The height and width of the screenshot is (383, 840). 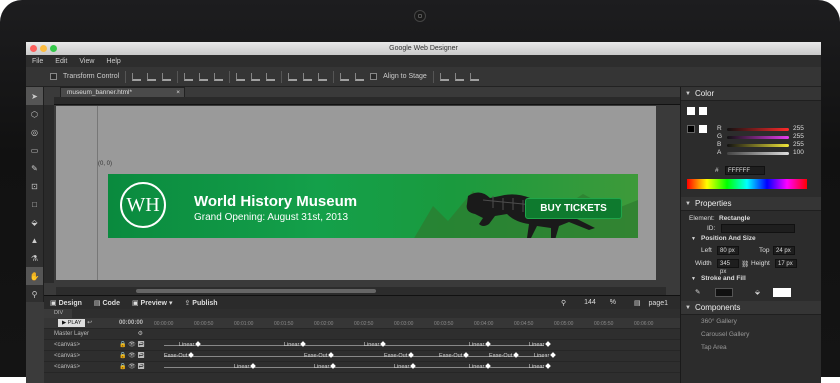 What do you see at coordinates (43, 48) in the screenshot?
I see `minimize-window-button` at bounding box center [43, 48].